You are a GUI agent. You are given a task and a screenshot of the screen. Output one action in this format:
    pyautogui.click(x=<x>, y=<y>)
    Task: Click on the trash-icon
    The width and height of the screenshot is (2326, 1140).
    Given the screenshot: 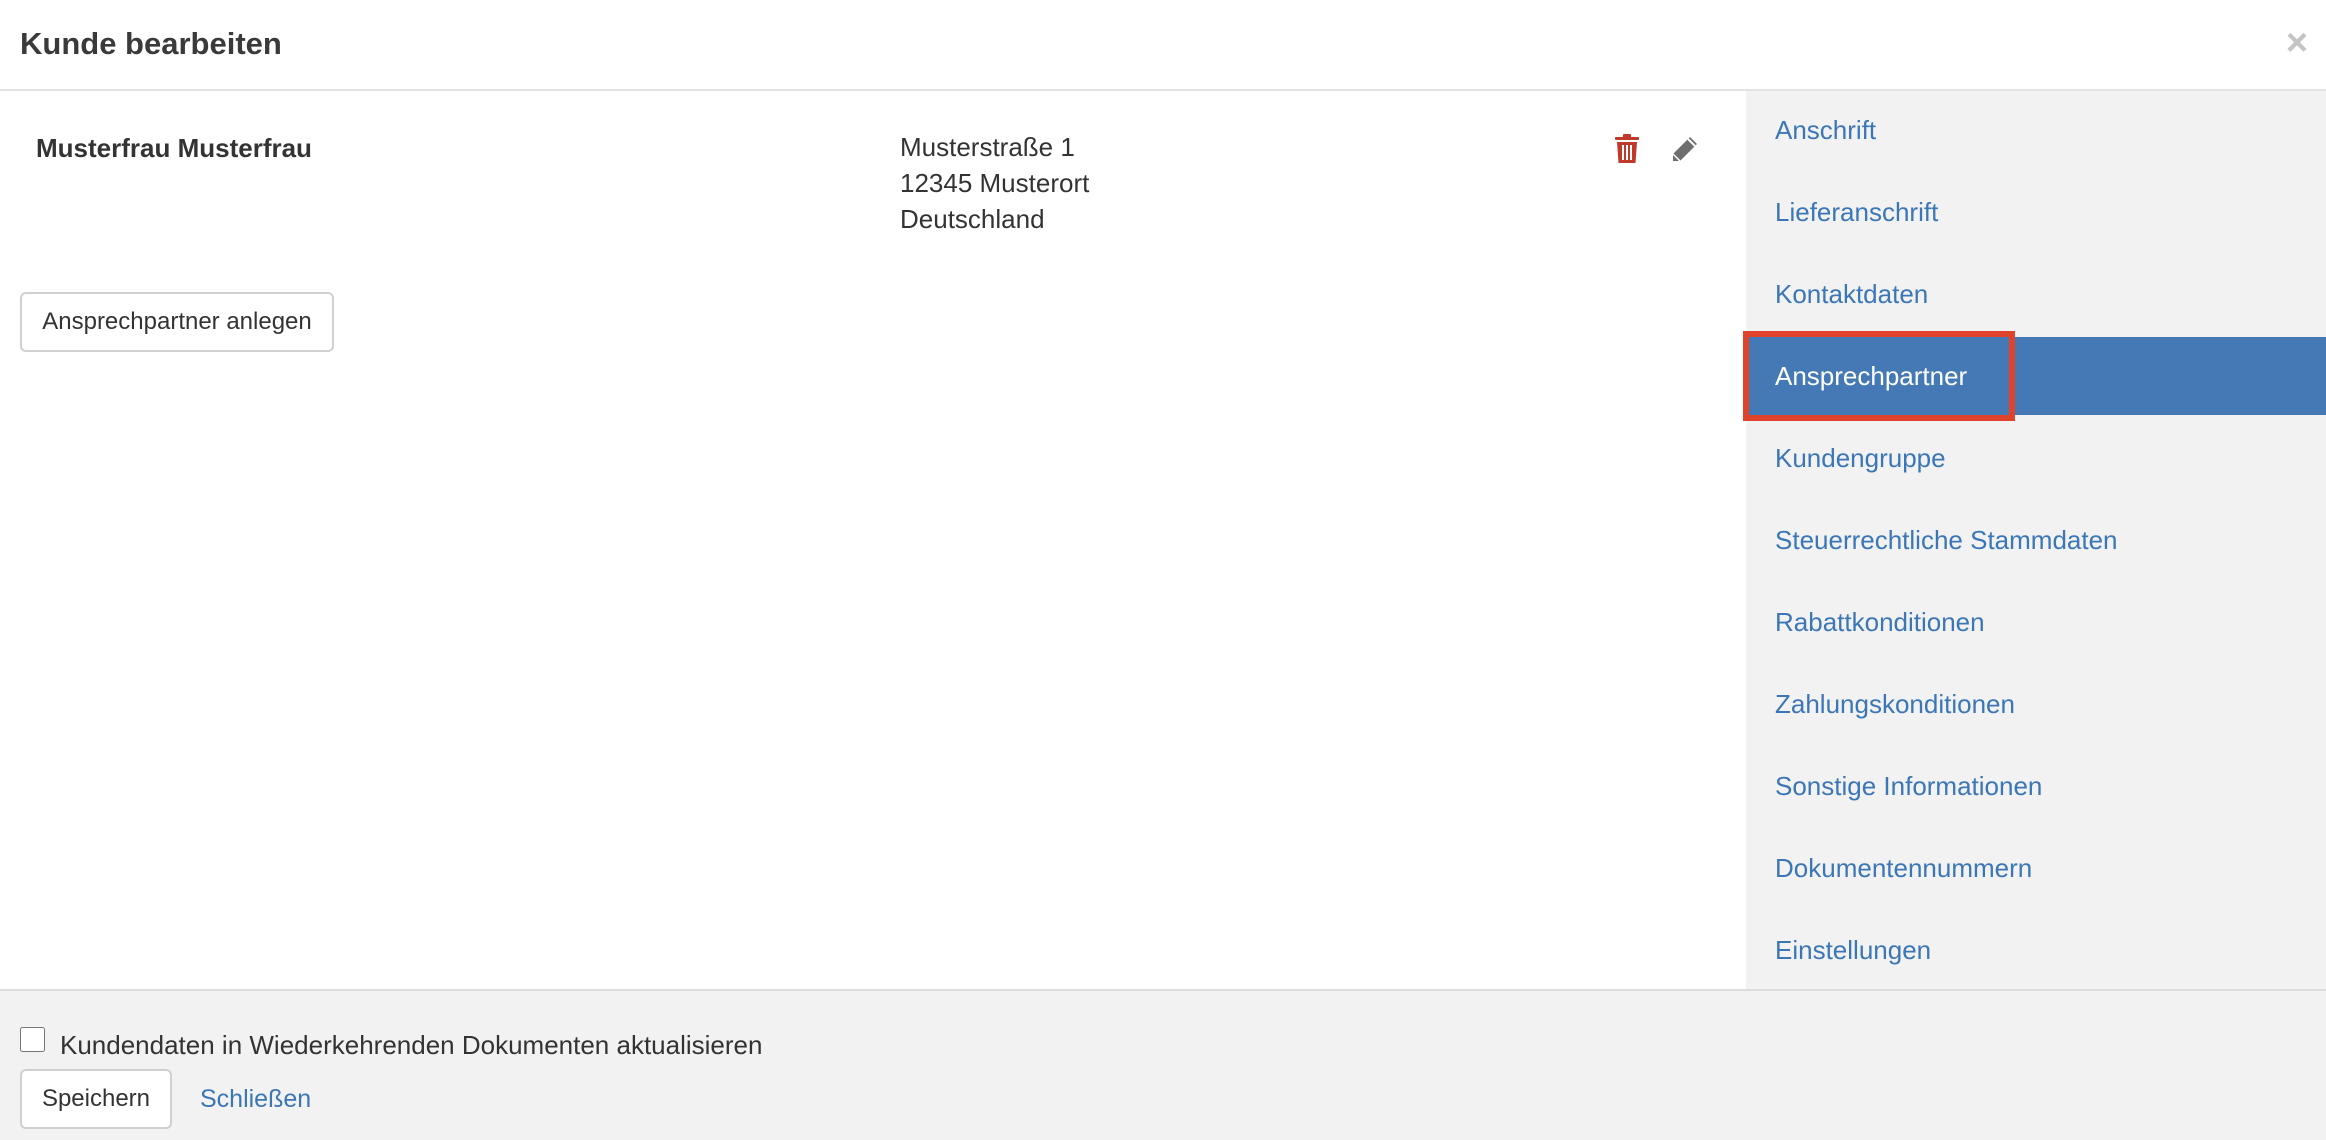 What is the action you would take?
    pyautogui.click(x=1627, y=149)
    